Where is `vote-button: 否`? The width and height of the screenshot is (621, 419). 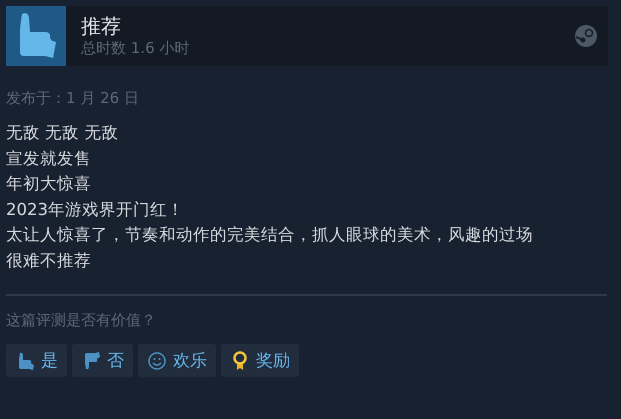 vote-button: 否 is located at coordinates (102, 360).